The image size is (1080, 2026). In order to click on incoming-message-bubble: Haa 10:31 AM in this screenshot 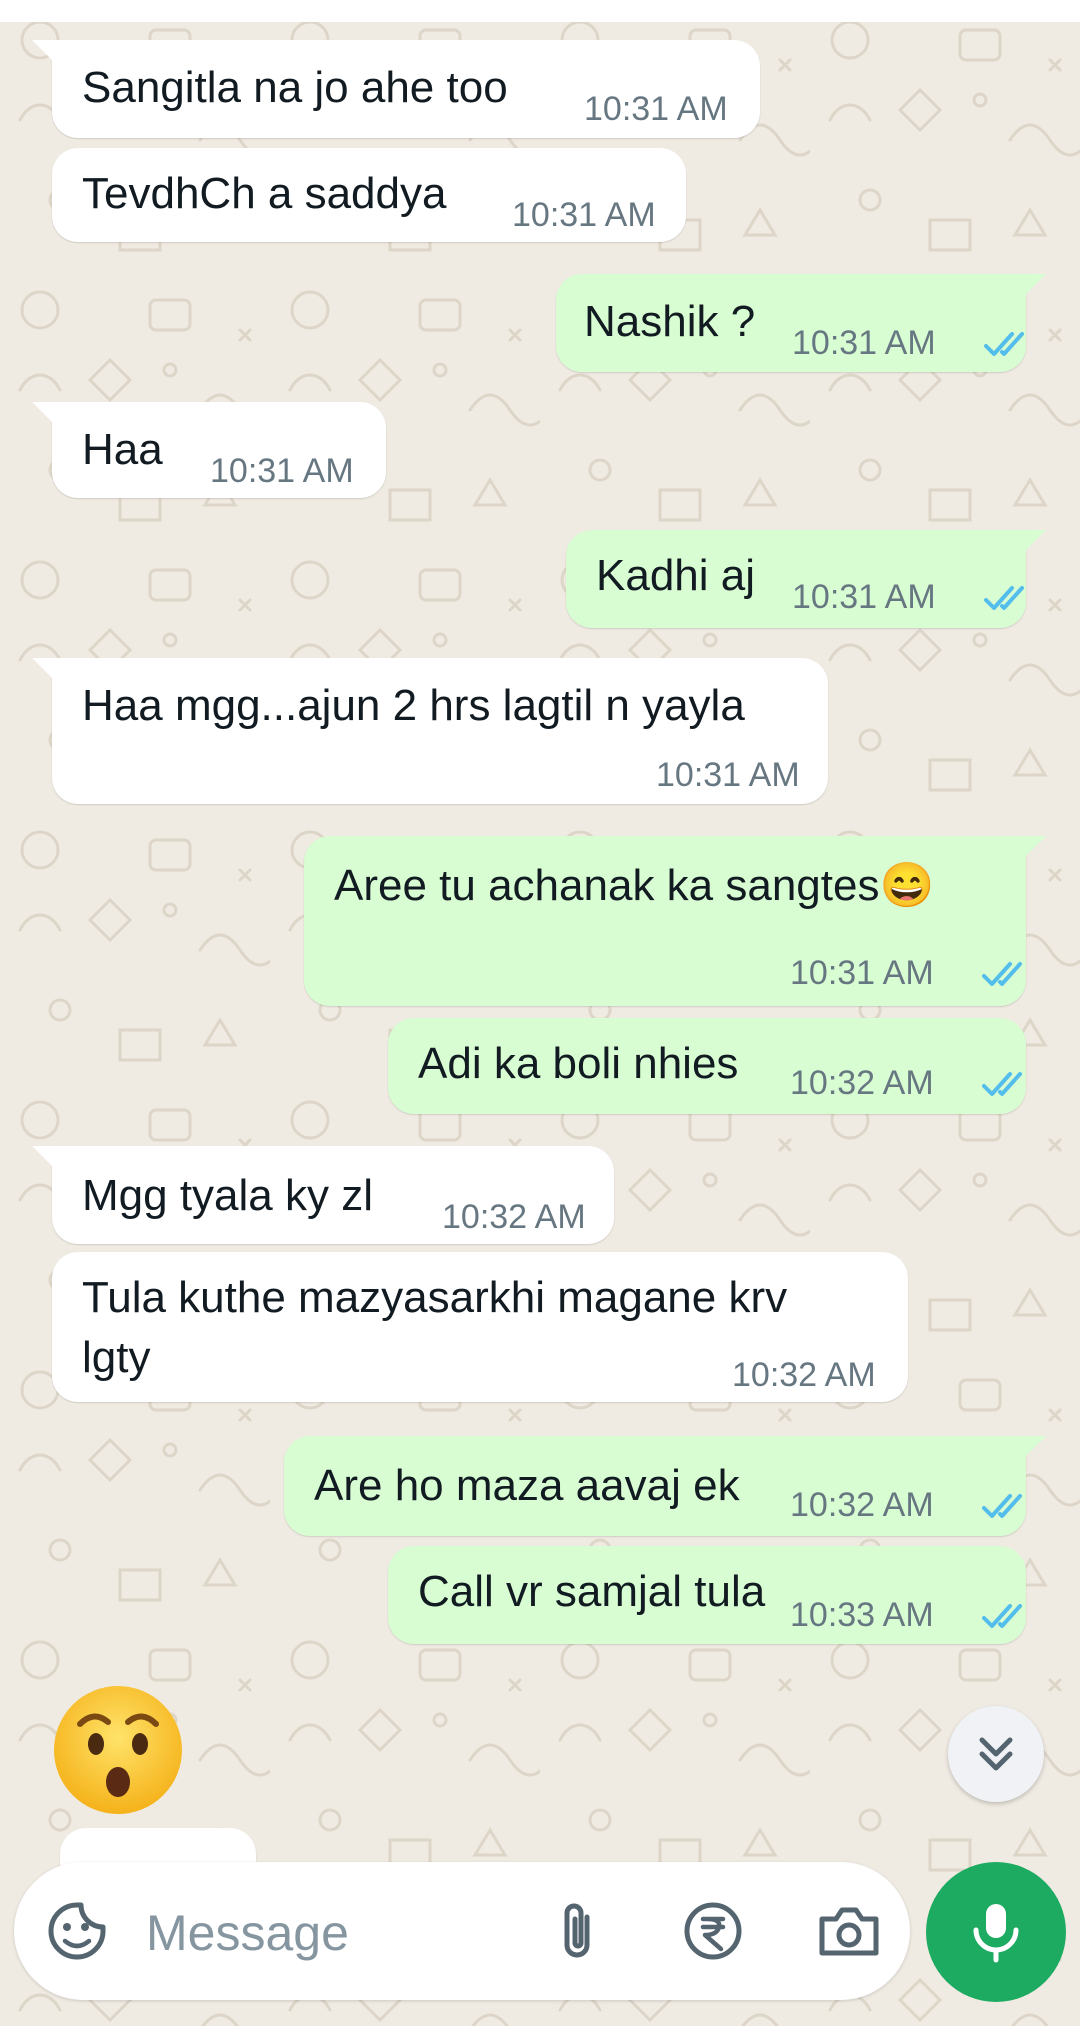, I will do `click(209, 450)`.